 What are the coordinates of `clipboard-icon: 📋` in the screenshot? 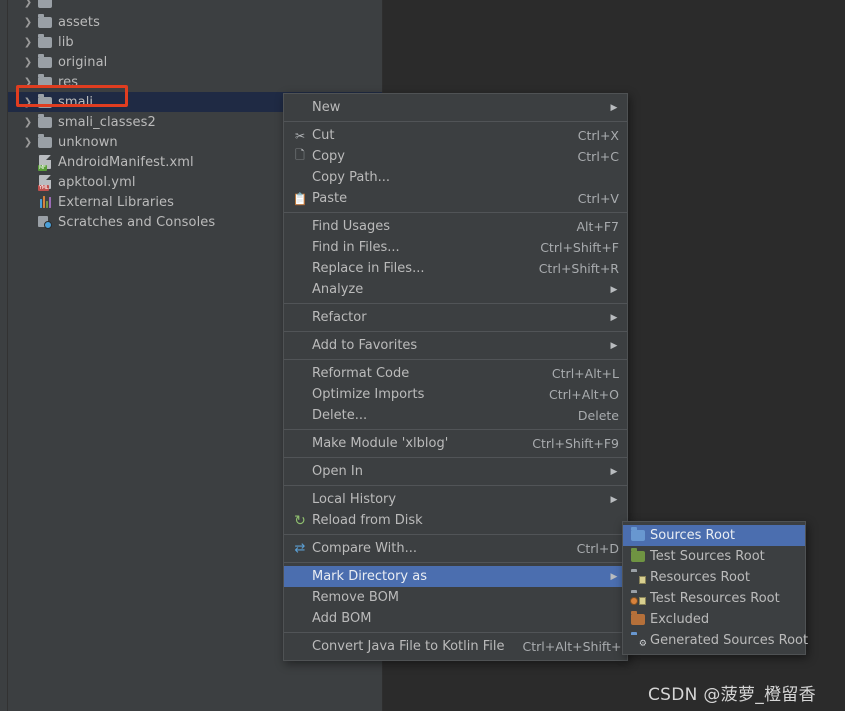 It's located at (300, 198).